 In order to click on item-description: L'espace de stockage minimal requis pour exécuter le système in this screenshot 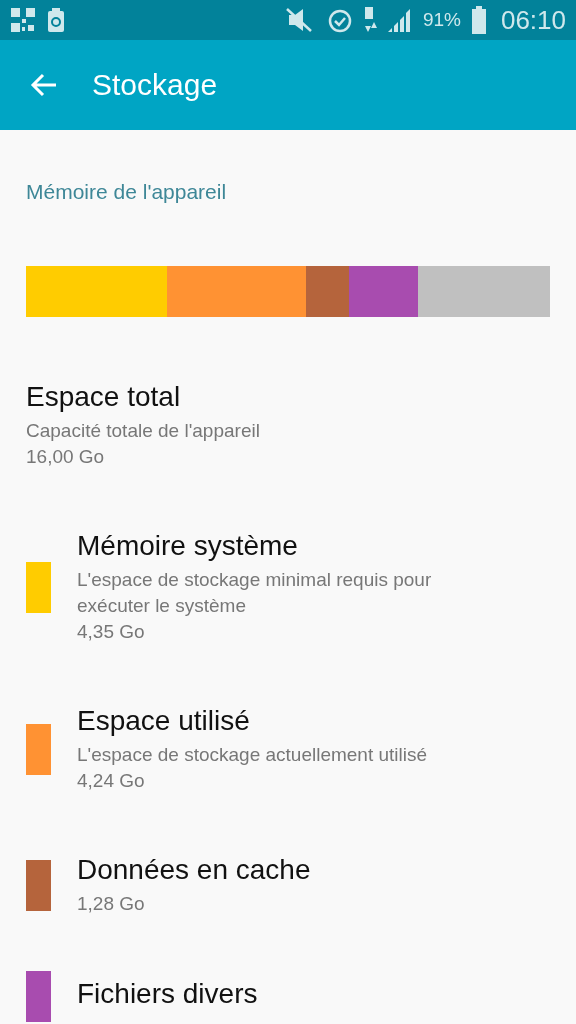, I will do `click(255, 593)`.